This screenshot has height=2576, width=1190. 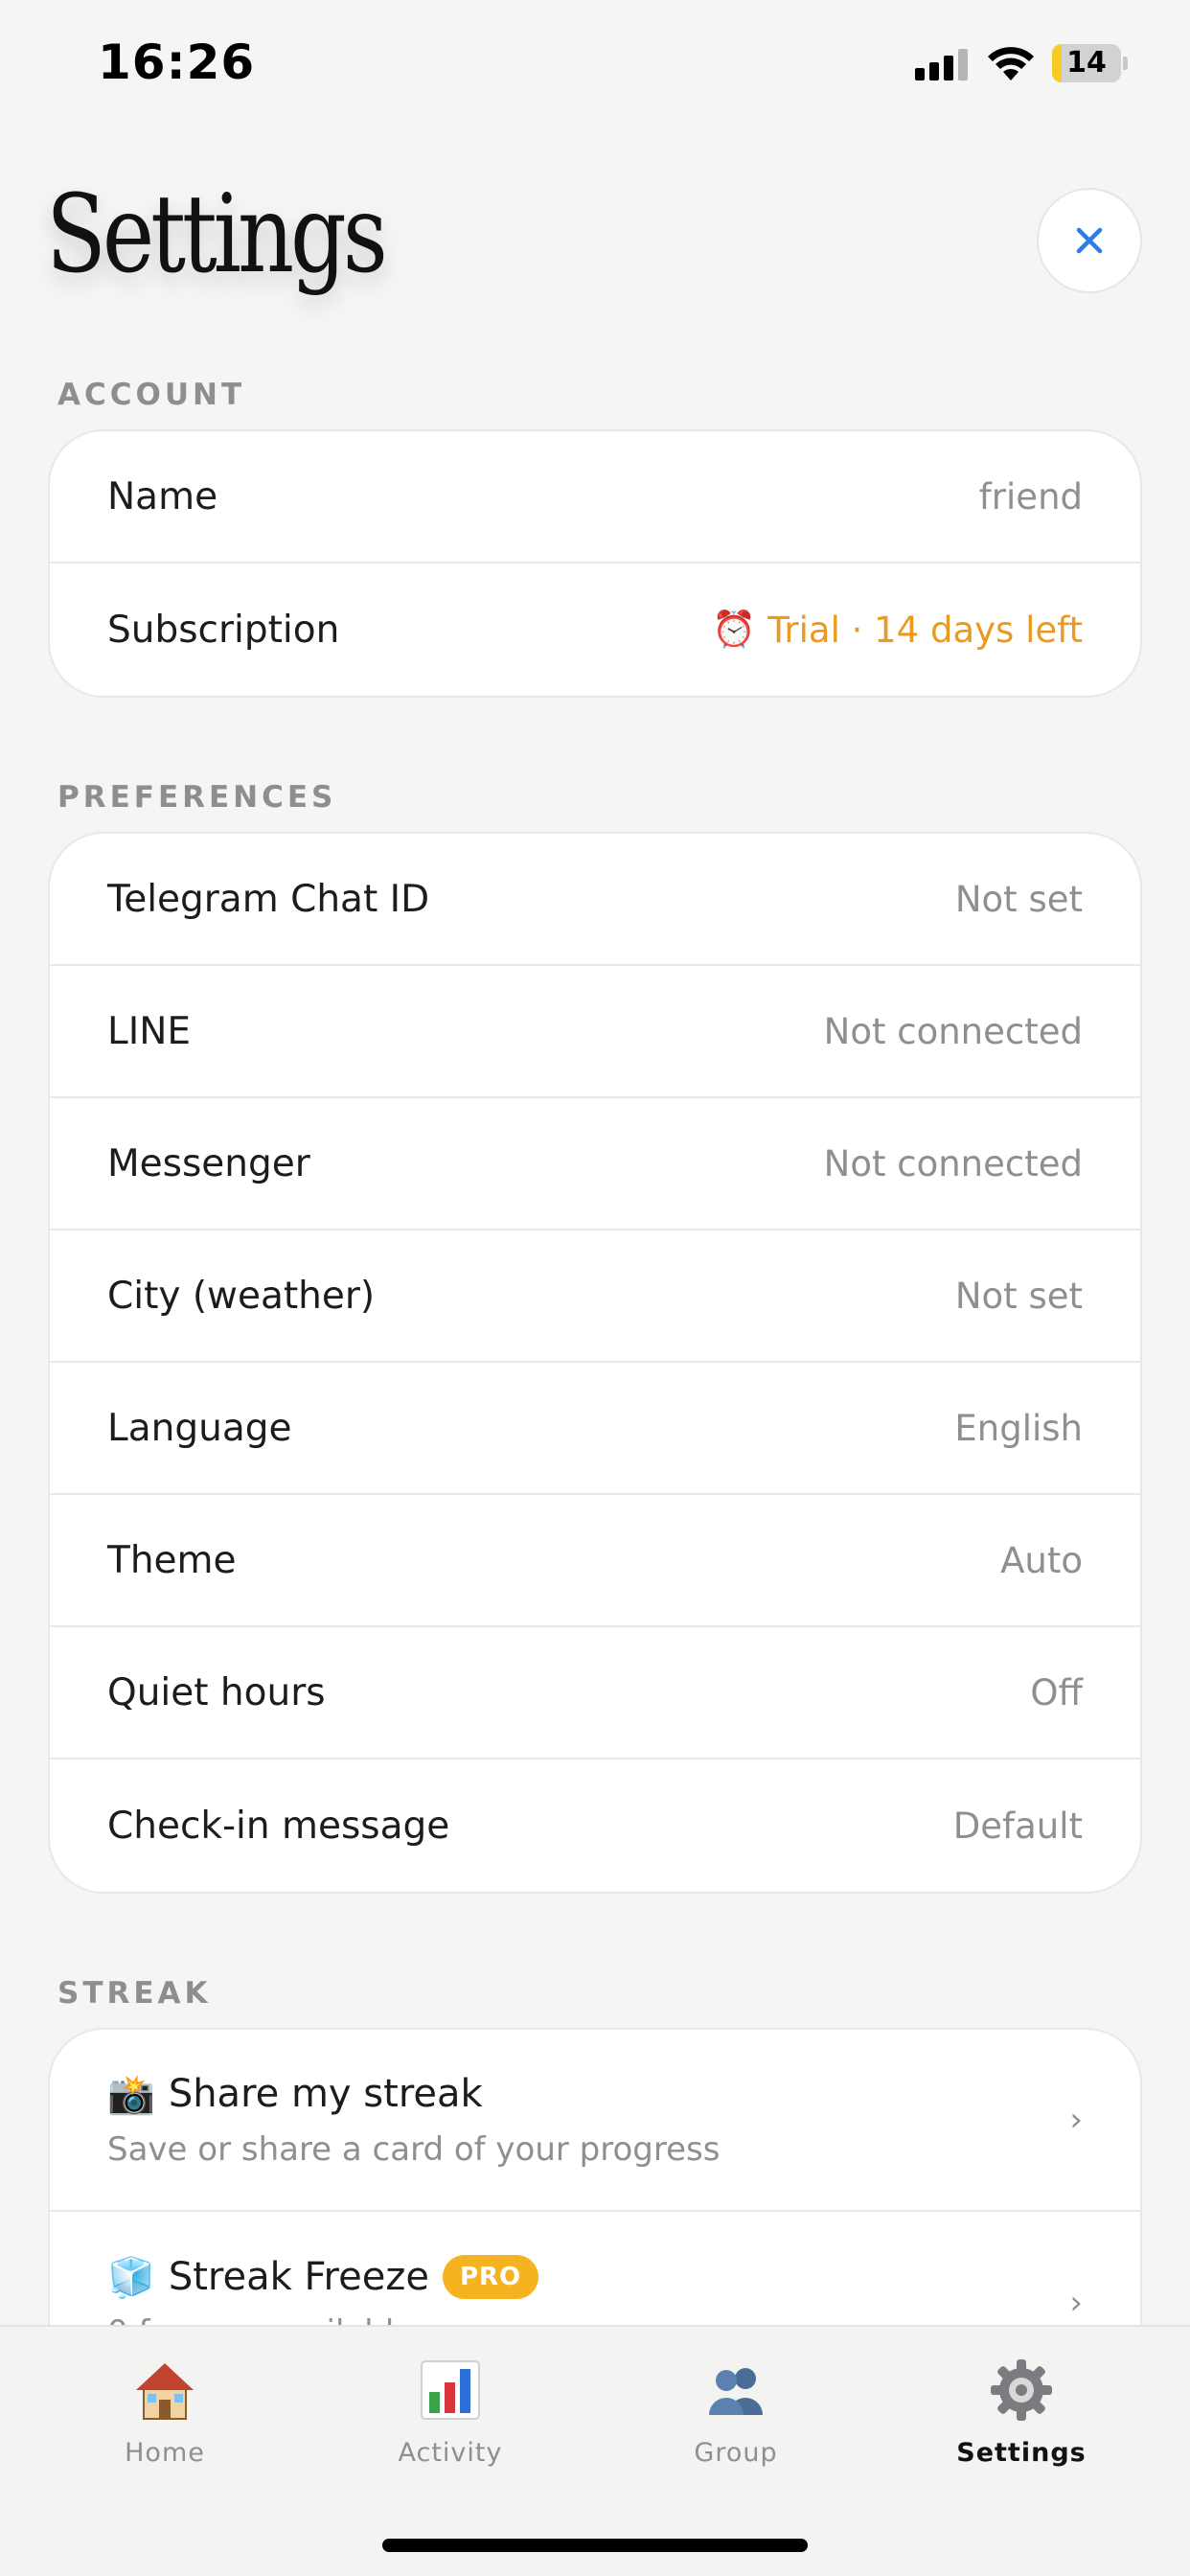 I want to click on close-button, so click(x=1090, y=240).